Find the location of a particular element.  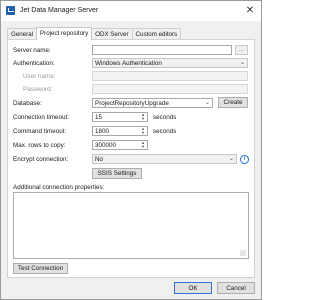

authentication-select: Windows Authentication ⌄ is located at coordinates (170, 63).